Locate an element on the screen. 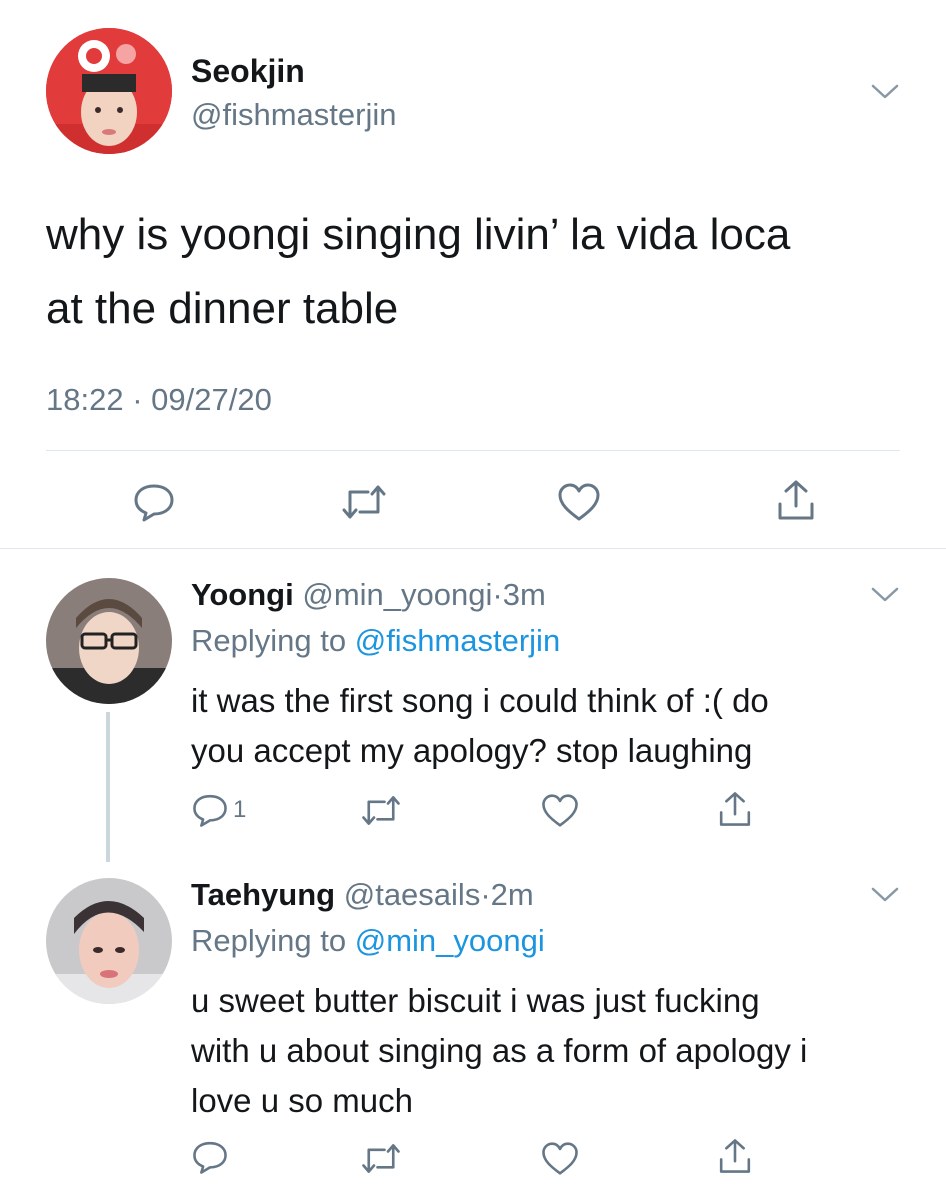  mention-link: @fishmasterjin is located at coordinates (457, 640).